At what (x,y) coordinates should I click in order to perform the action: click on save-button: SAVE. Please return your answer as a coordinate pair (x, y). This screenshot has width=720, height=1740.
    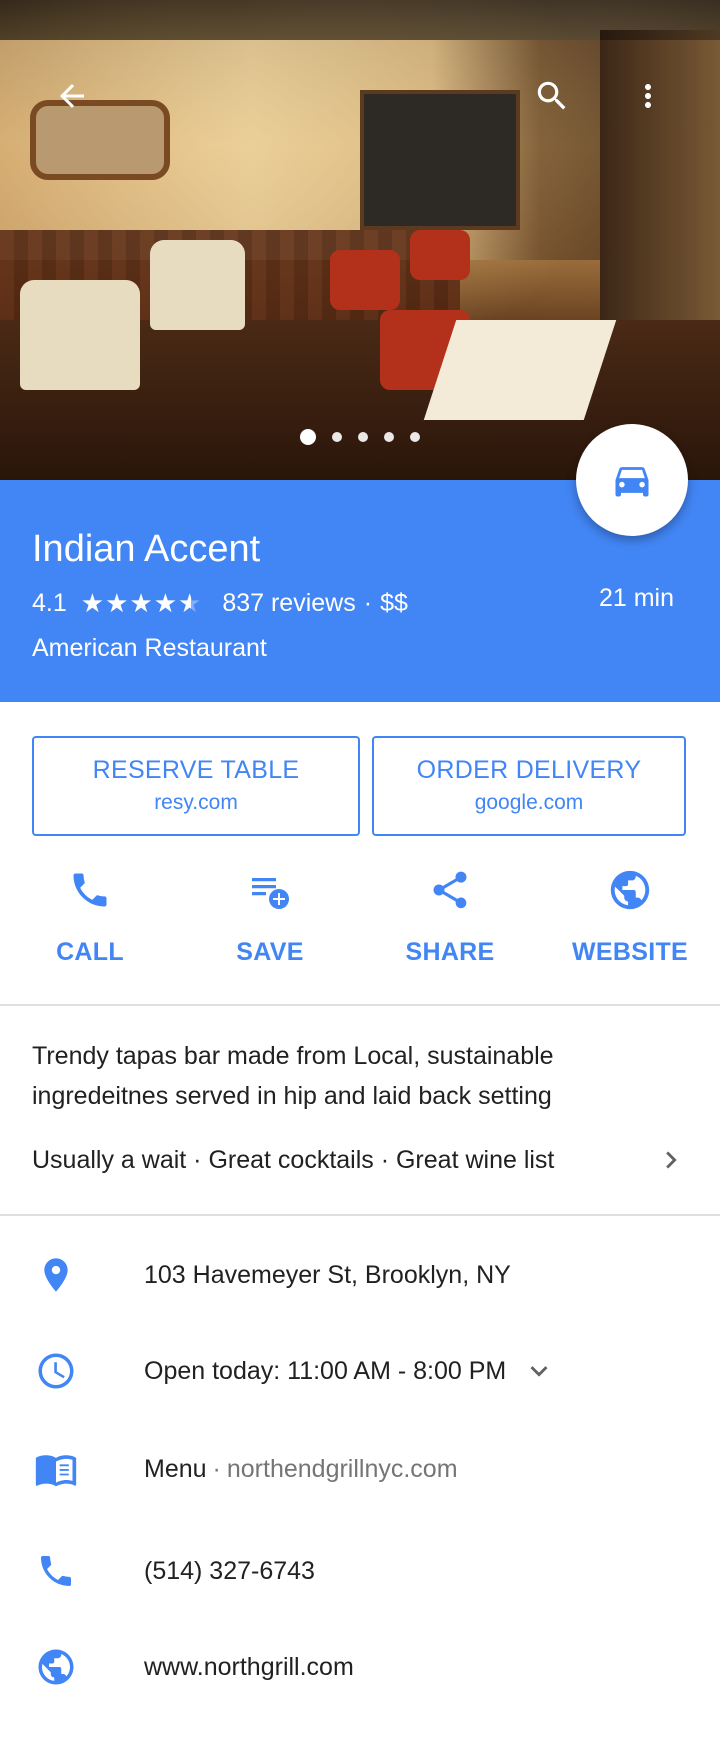
    Looking at the image, I should click on (270, 922).